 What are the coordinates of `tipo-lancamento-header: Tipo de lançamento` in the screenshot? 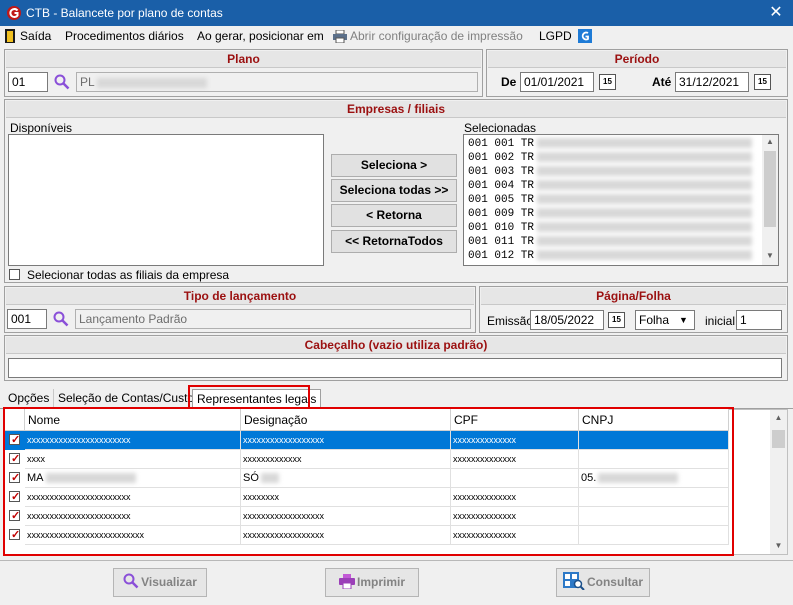 It's located at (240, 296).